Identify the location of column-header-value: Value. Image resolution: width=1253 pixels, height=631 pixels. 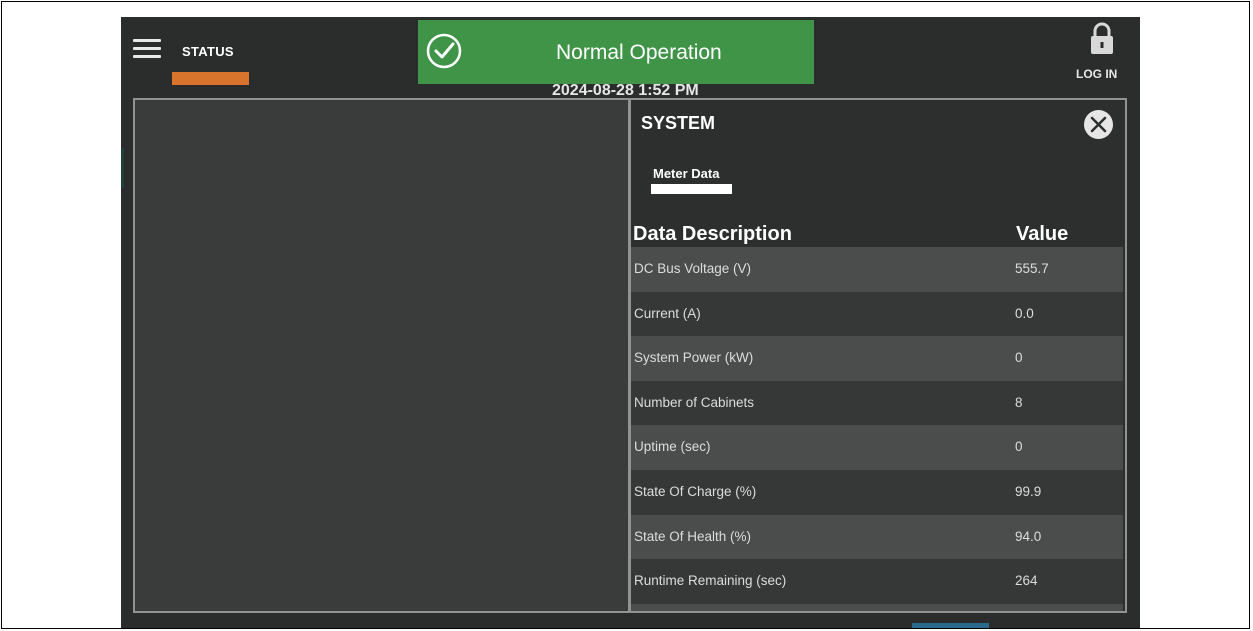
(1042, 234).